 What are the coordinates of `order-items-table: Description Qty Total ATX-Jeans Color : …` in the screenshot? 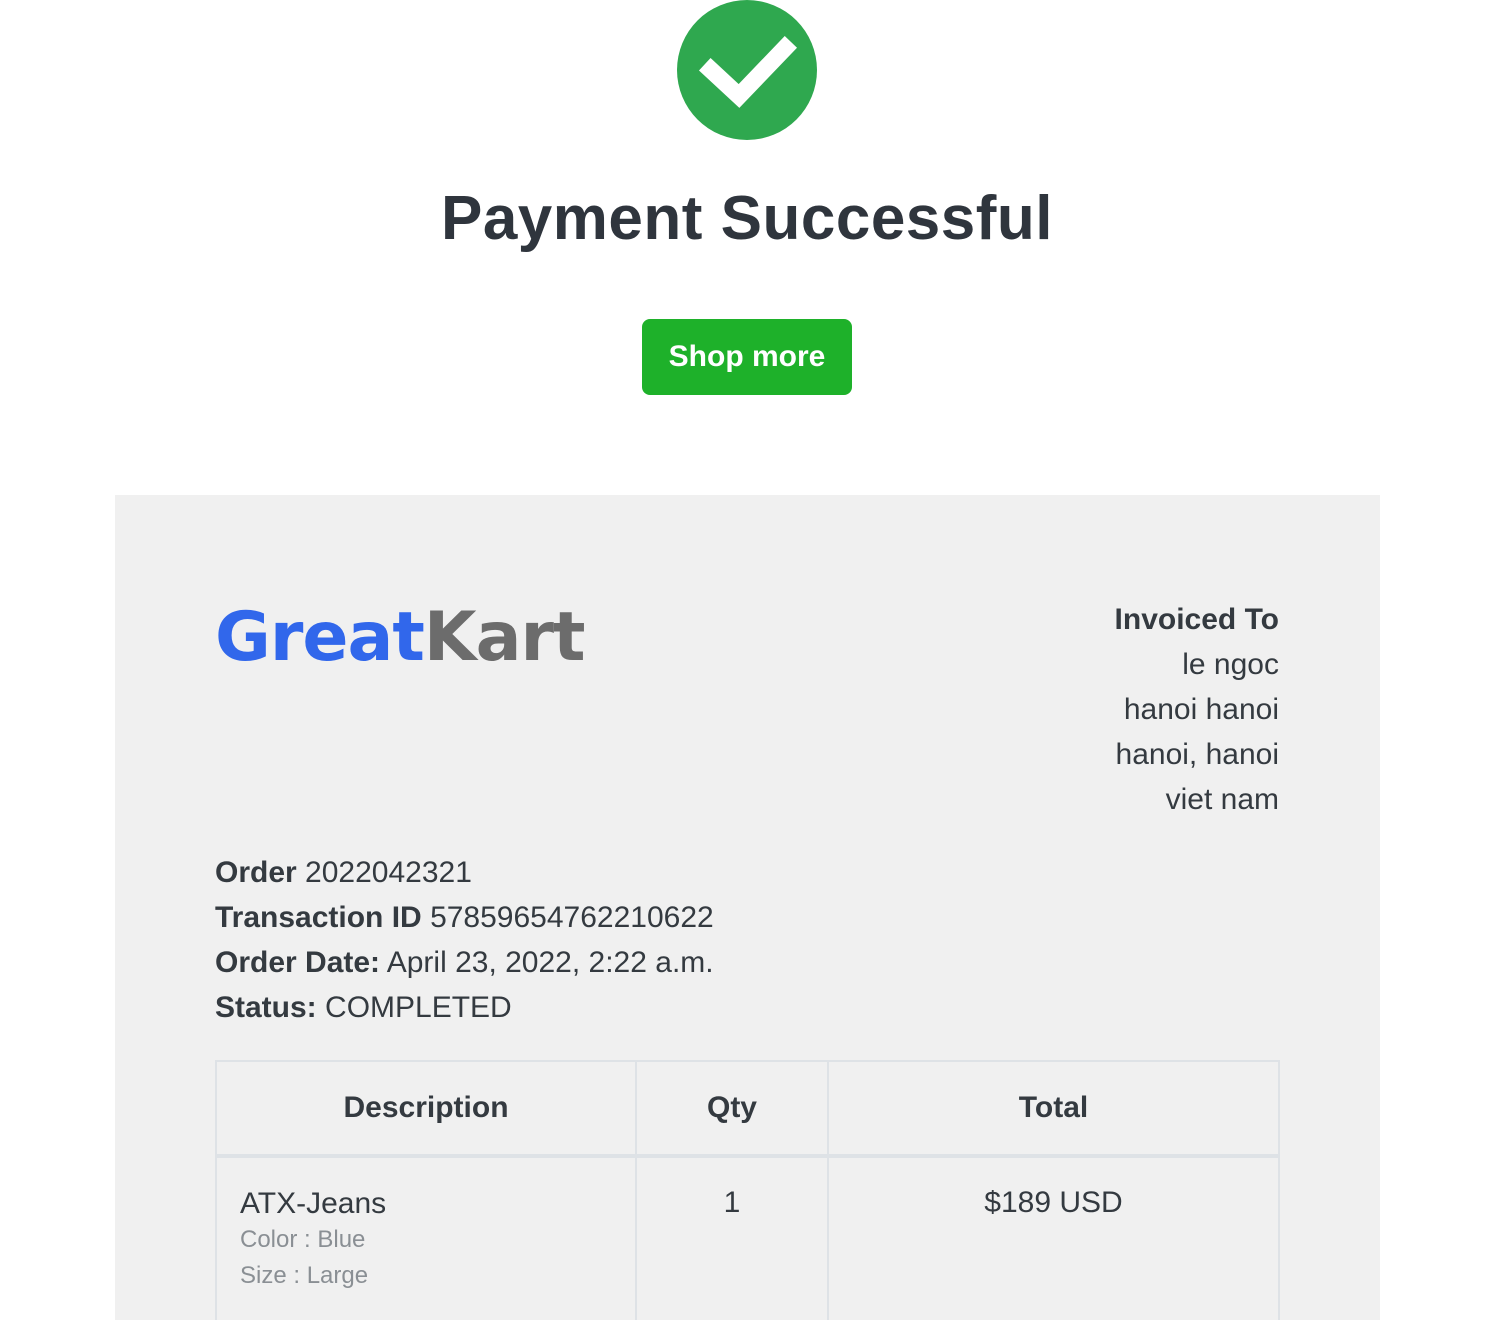 It's located at (747, 1190).